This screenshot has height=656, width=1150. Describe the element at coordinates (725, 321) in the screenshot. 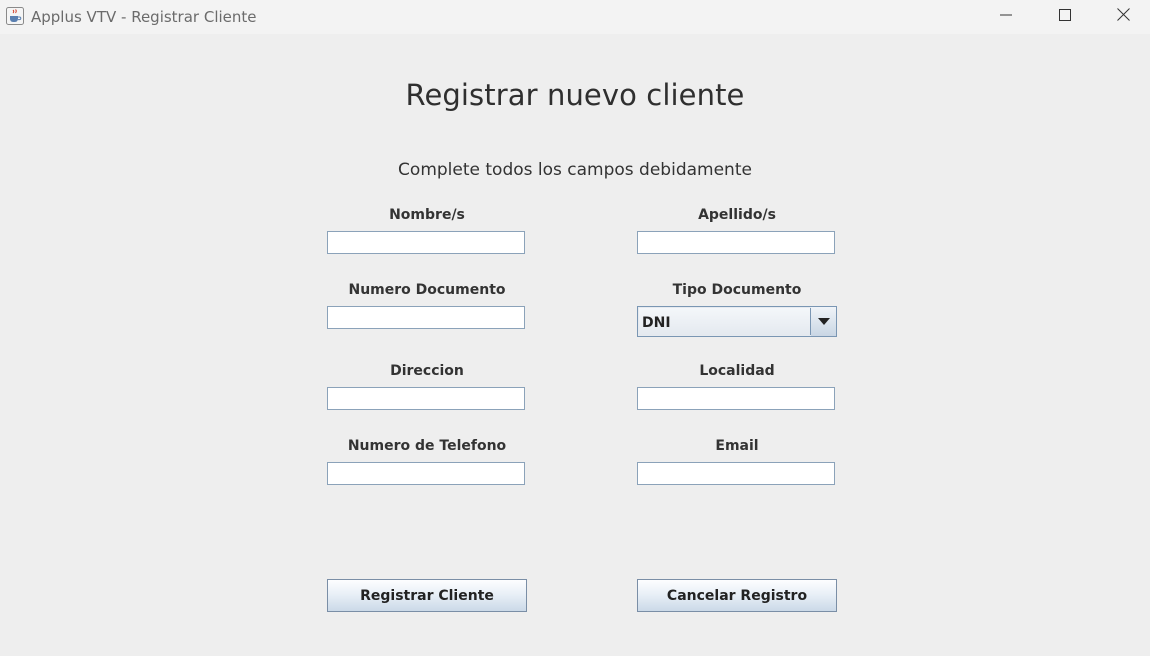

I see `tipo-documento-value: DNI` at that location.